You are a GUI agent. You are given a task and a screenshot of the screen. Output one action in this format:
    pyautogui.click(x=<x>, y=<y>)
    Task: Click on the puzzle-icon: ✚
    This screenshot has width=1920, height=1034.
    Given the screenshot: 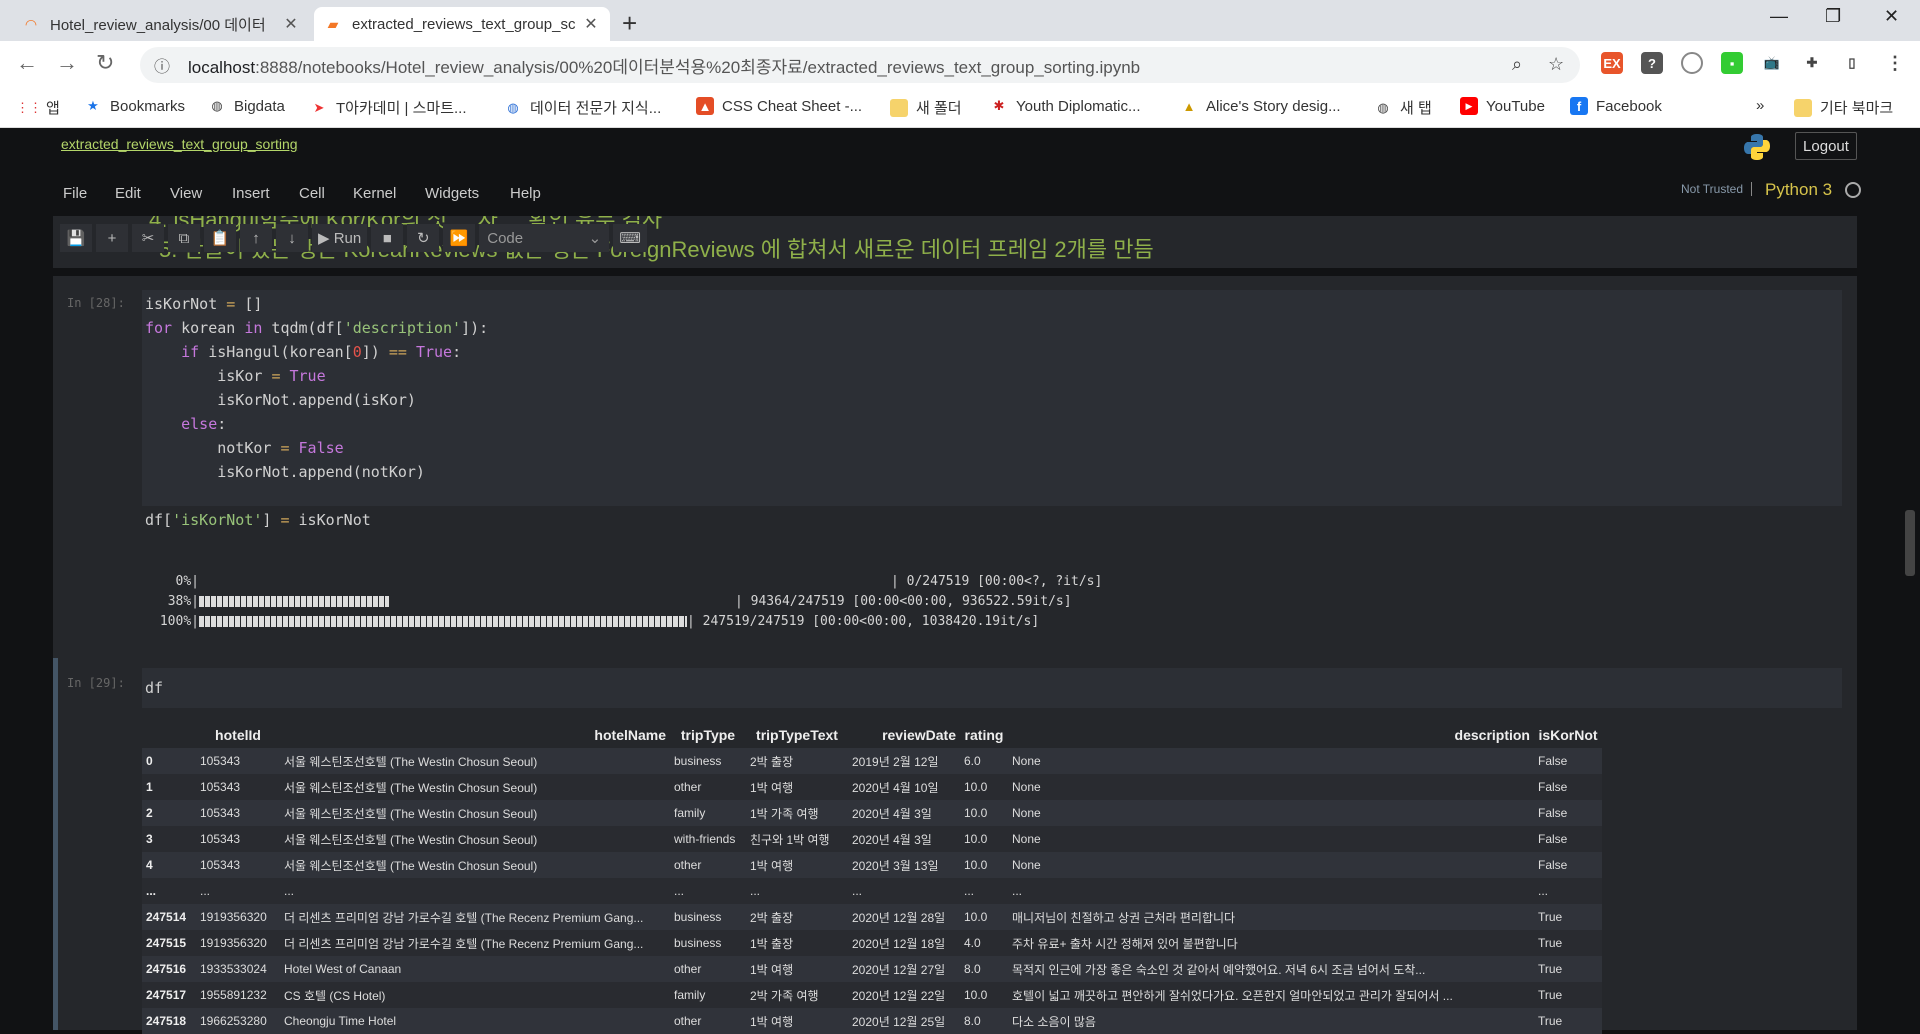 What is the action you would take?
    pyautogui.click(x=1812, y=63)
    